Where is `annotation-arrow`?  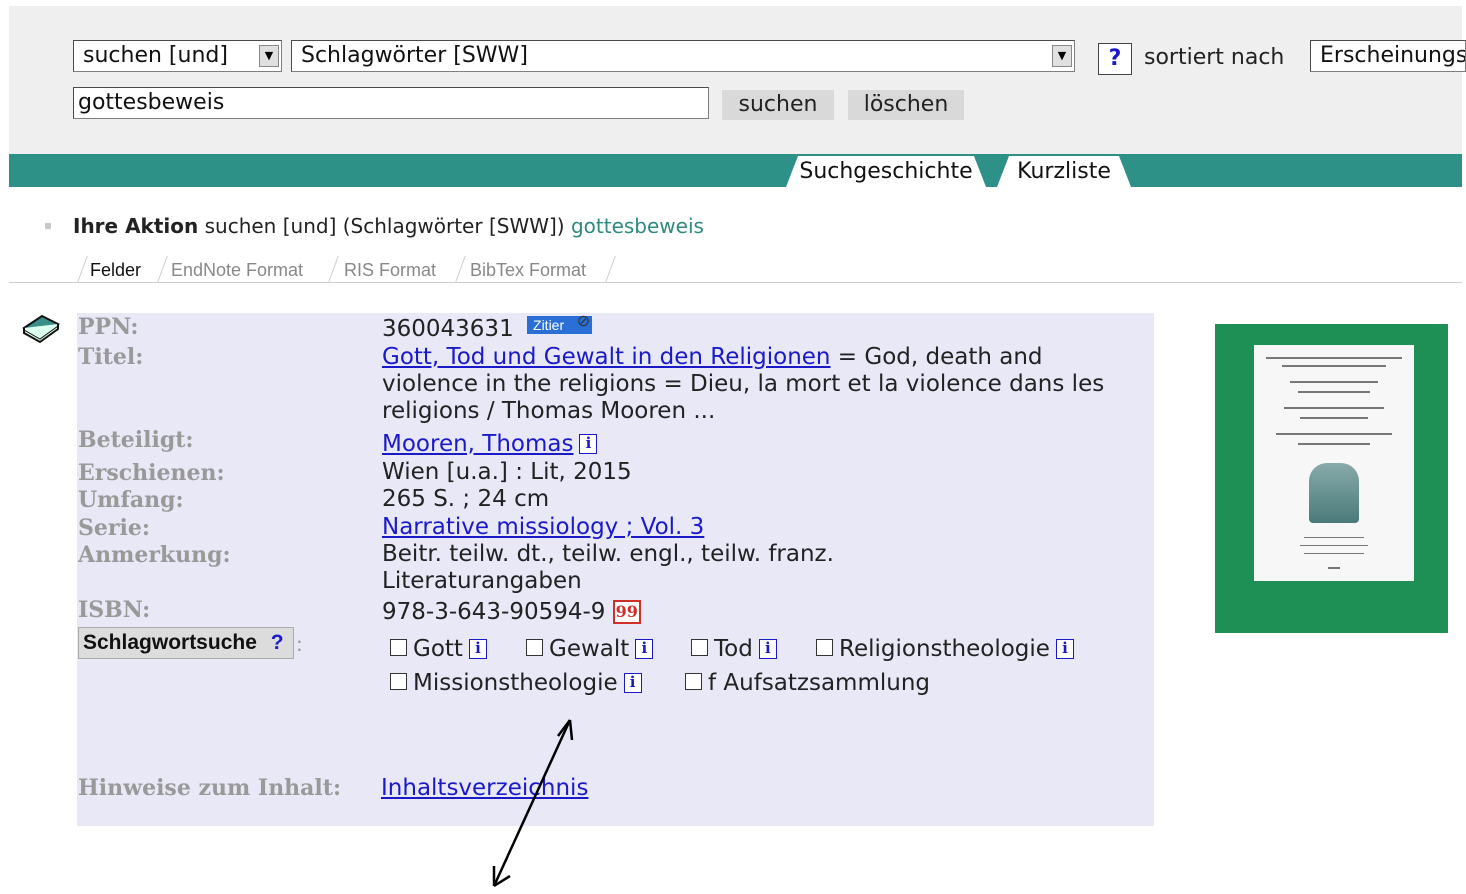
annotation-arrow is located at coordinates (533, 803).